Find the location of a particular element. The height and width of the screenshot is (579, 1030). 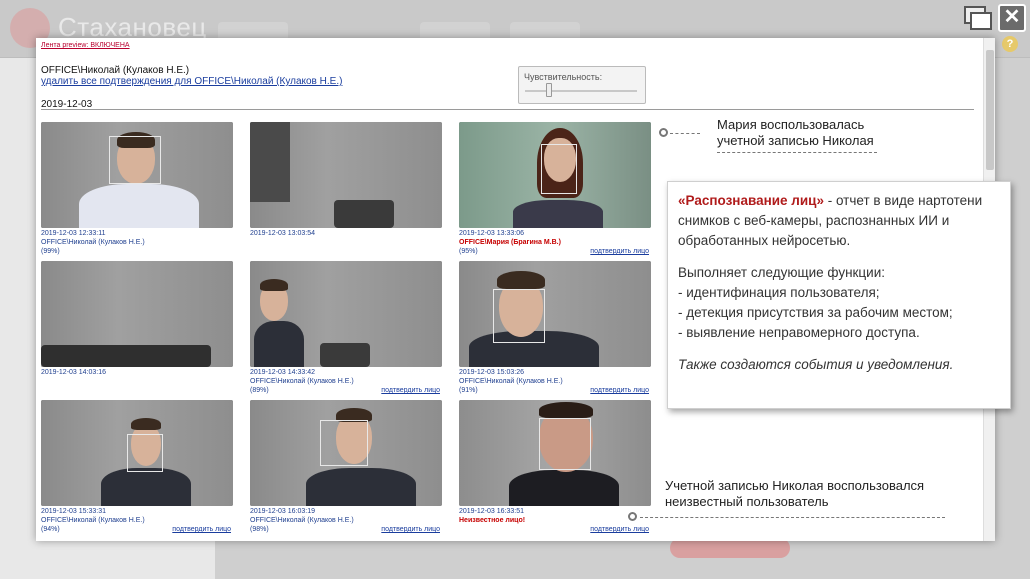

snapshot-confidence: (89%) is located at coordinates (259, 390).